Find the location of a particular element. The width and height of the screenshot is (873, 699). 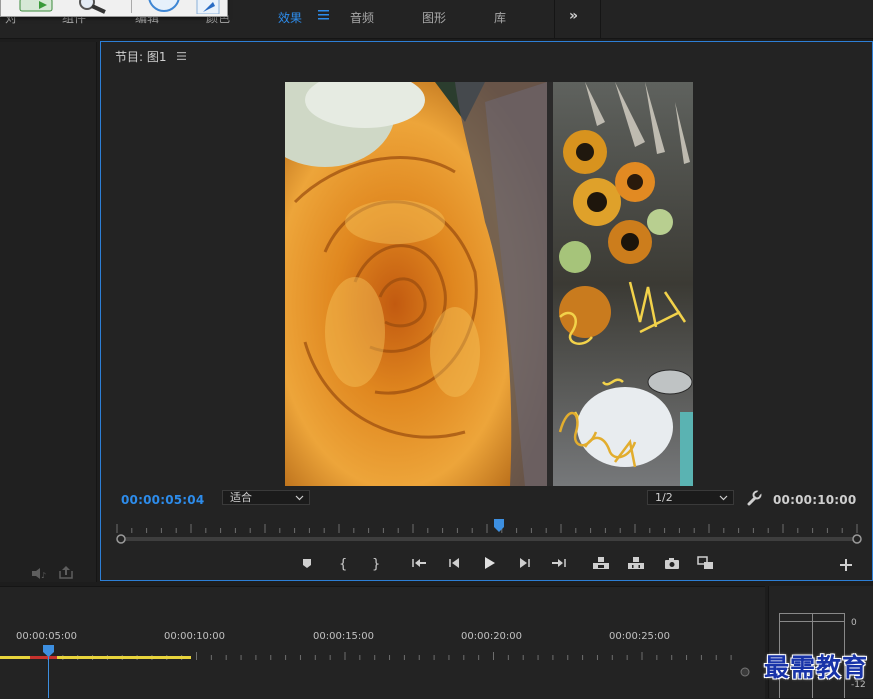

timeline-time-label: 00:00:25:00 is located at coordinates (640, 636).